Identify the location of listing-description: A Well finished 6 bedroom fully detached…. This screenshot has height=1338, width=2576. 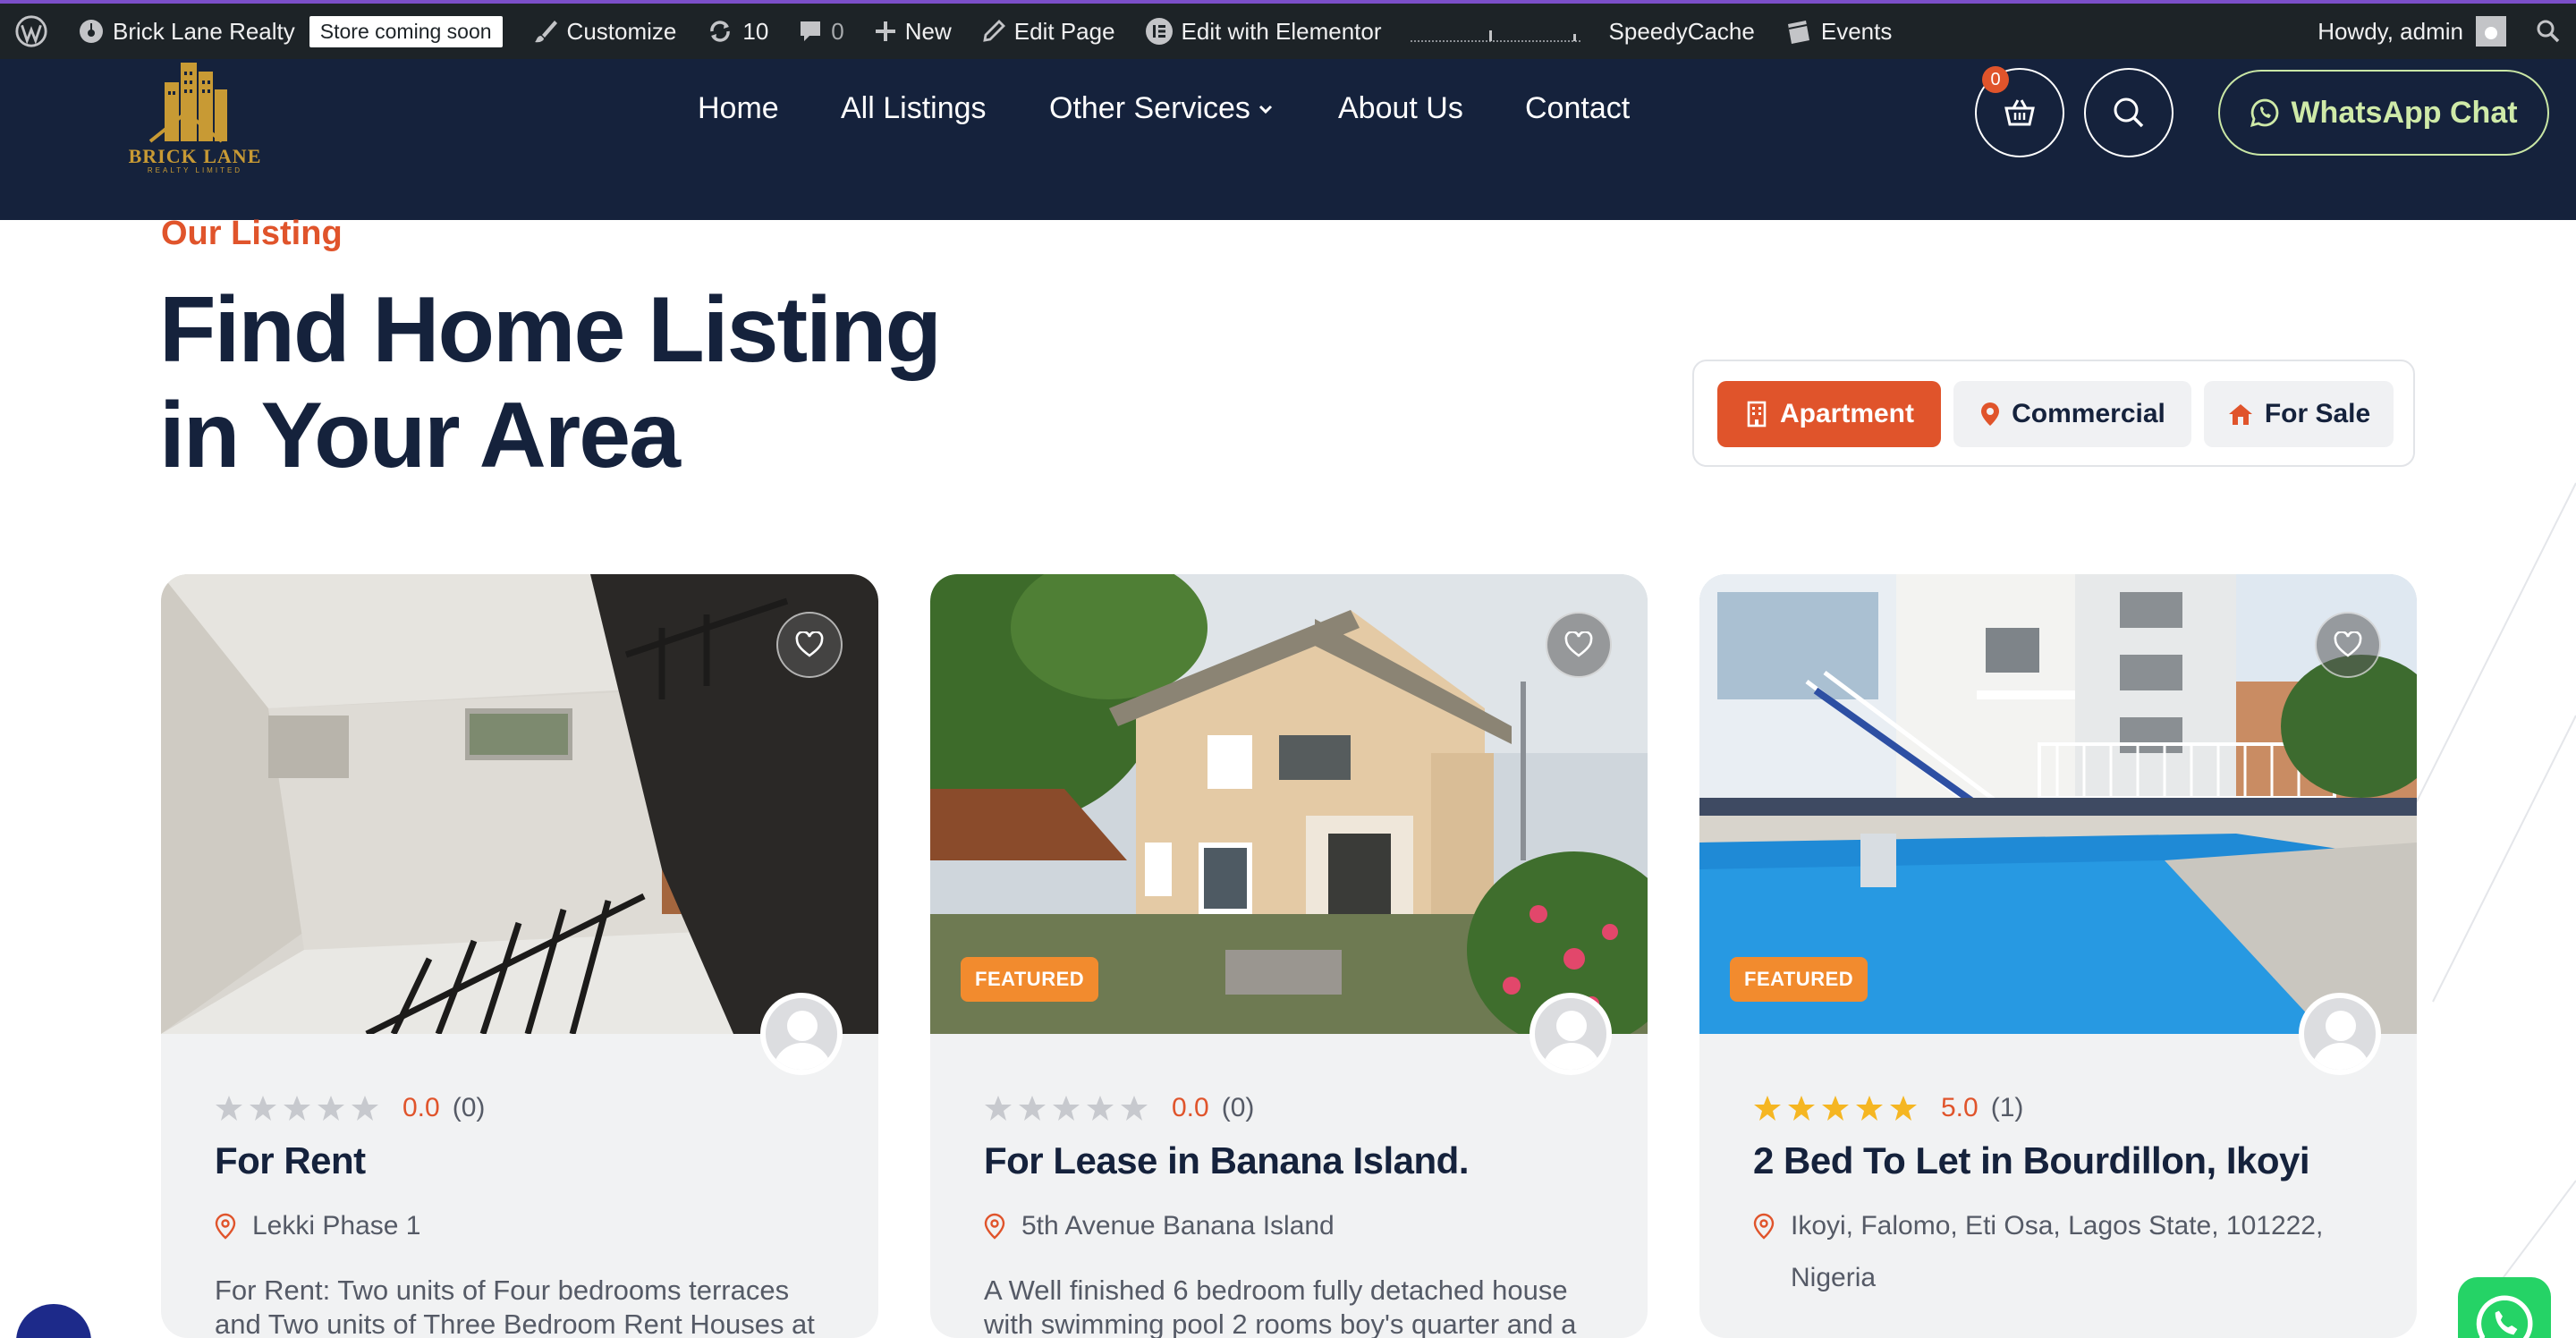
(1280, 1306).